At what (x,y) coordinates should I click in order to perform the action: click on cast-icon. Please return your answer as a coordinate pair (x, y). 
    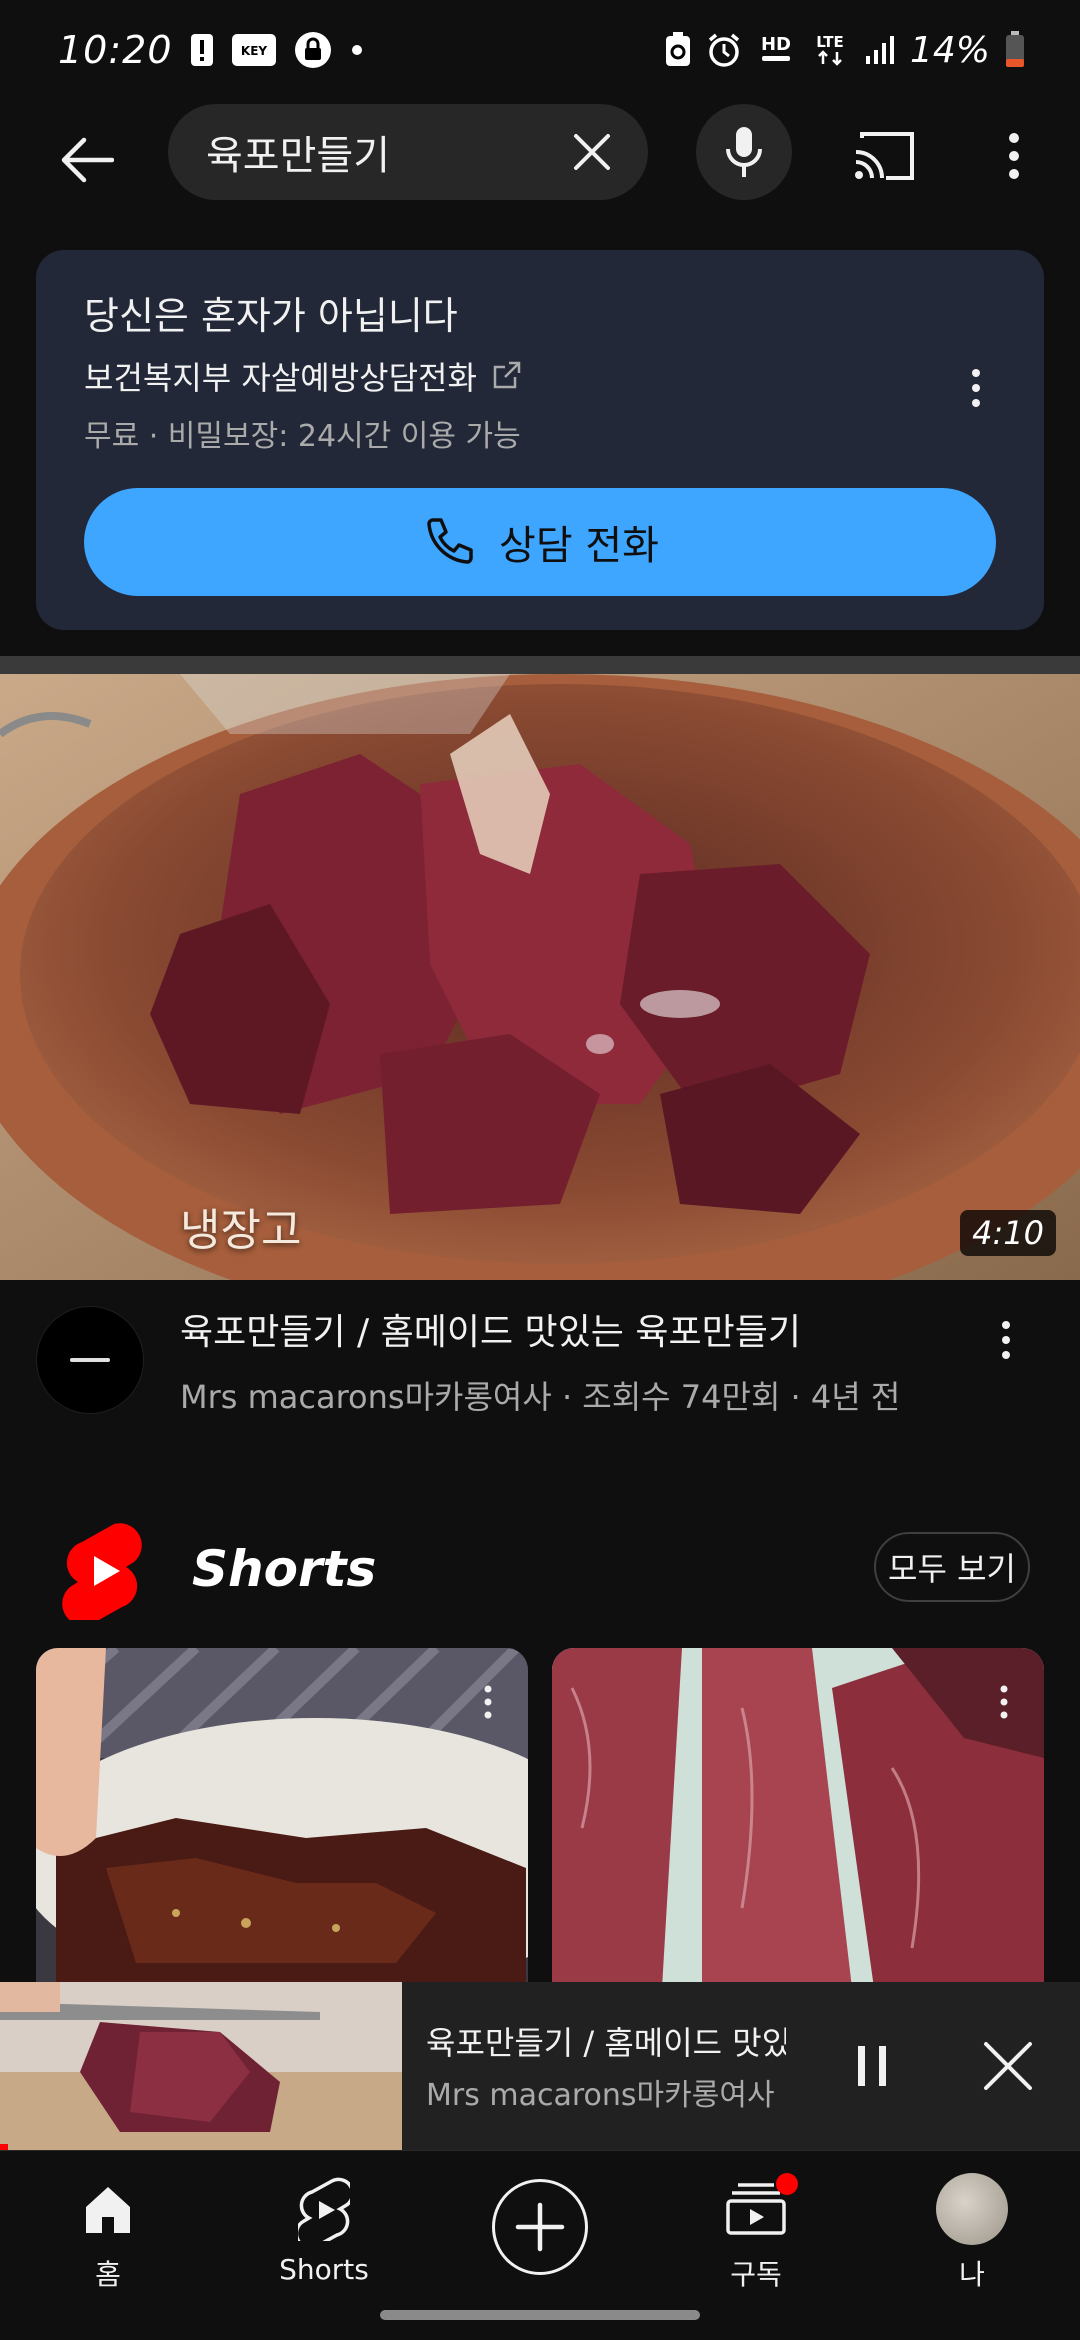
    Looking at the image, I should click on (884, 156).